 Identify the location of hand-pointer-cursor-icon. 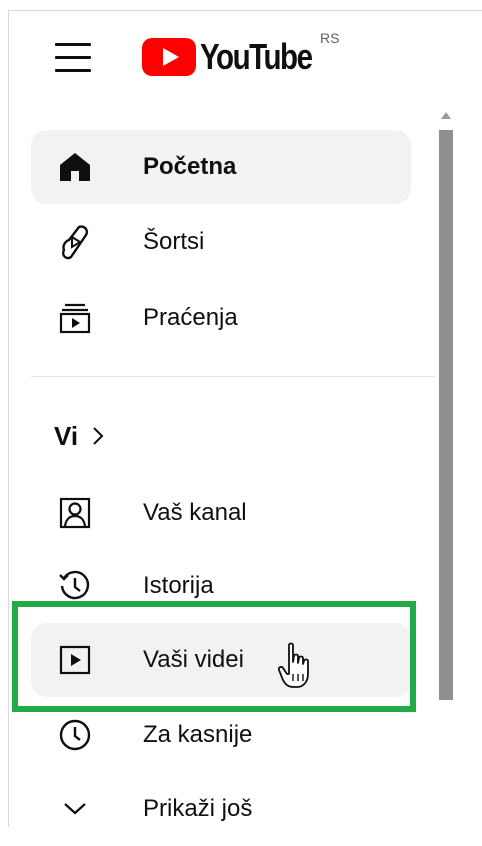
(293, 665).